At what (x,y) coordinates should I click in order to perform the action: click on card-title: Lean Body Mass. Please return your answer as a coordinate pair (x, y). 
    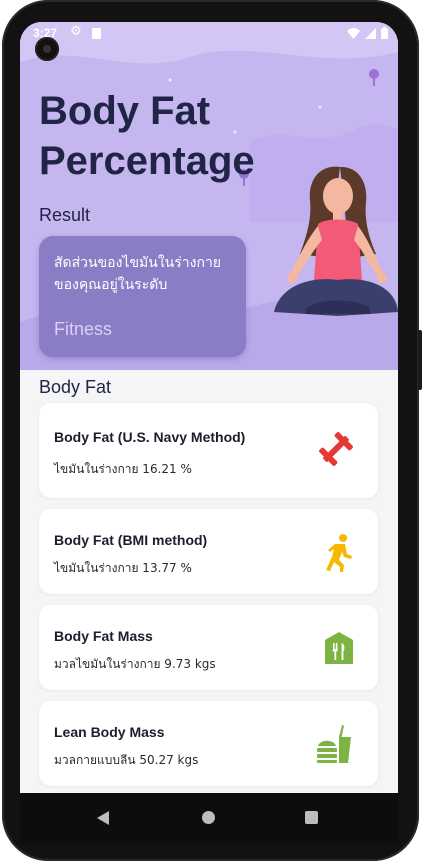
    Looking at the image, I should click on (109, 732).